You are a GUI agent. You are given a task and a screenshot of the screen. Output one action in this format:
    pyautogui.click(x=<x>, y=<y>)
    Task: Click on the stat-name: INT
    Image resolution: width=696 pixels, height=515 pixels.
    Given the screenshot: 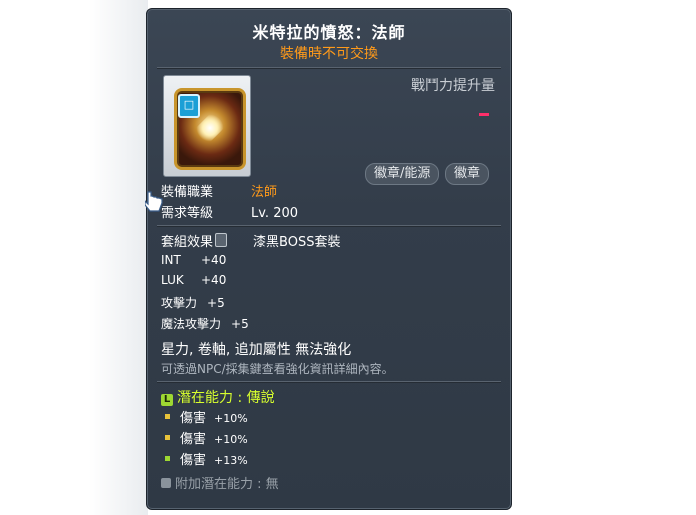 What is the action you would take?
    pyautogui.click(x=171, y=260)
    